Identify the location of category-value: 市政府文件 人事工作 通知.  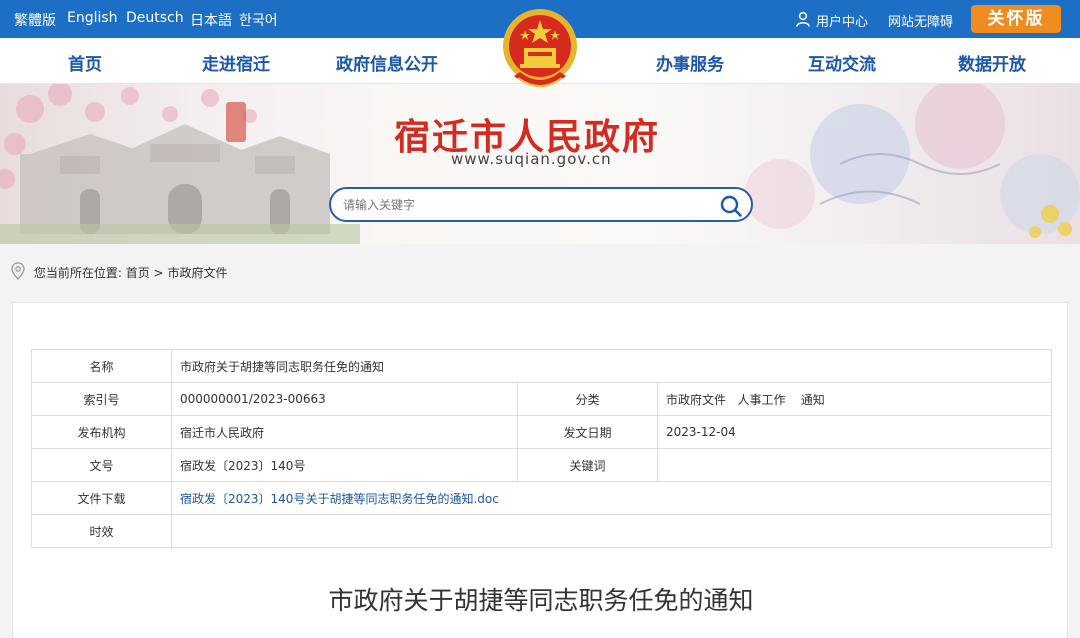
(854, 399).